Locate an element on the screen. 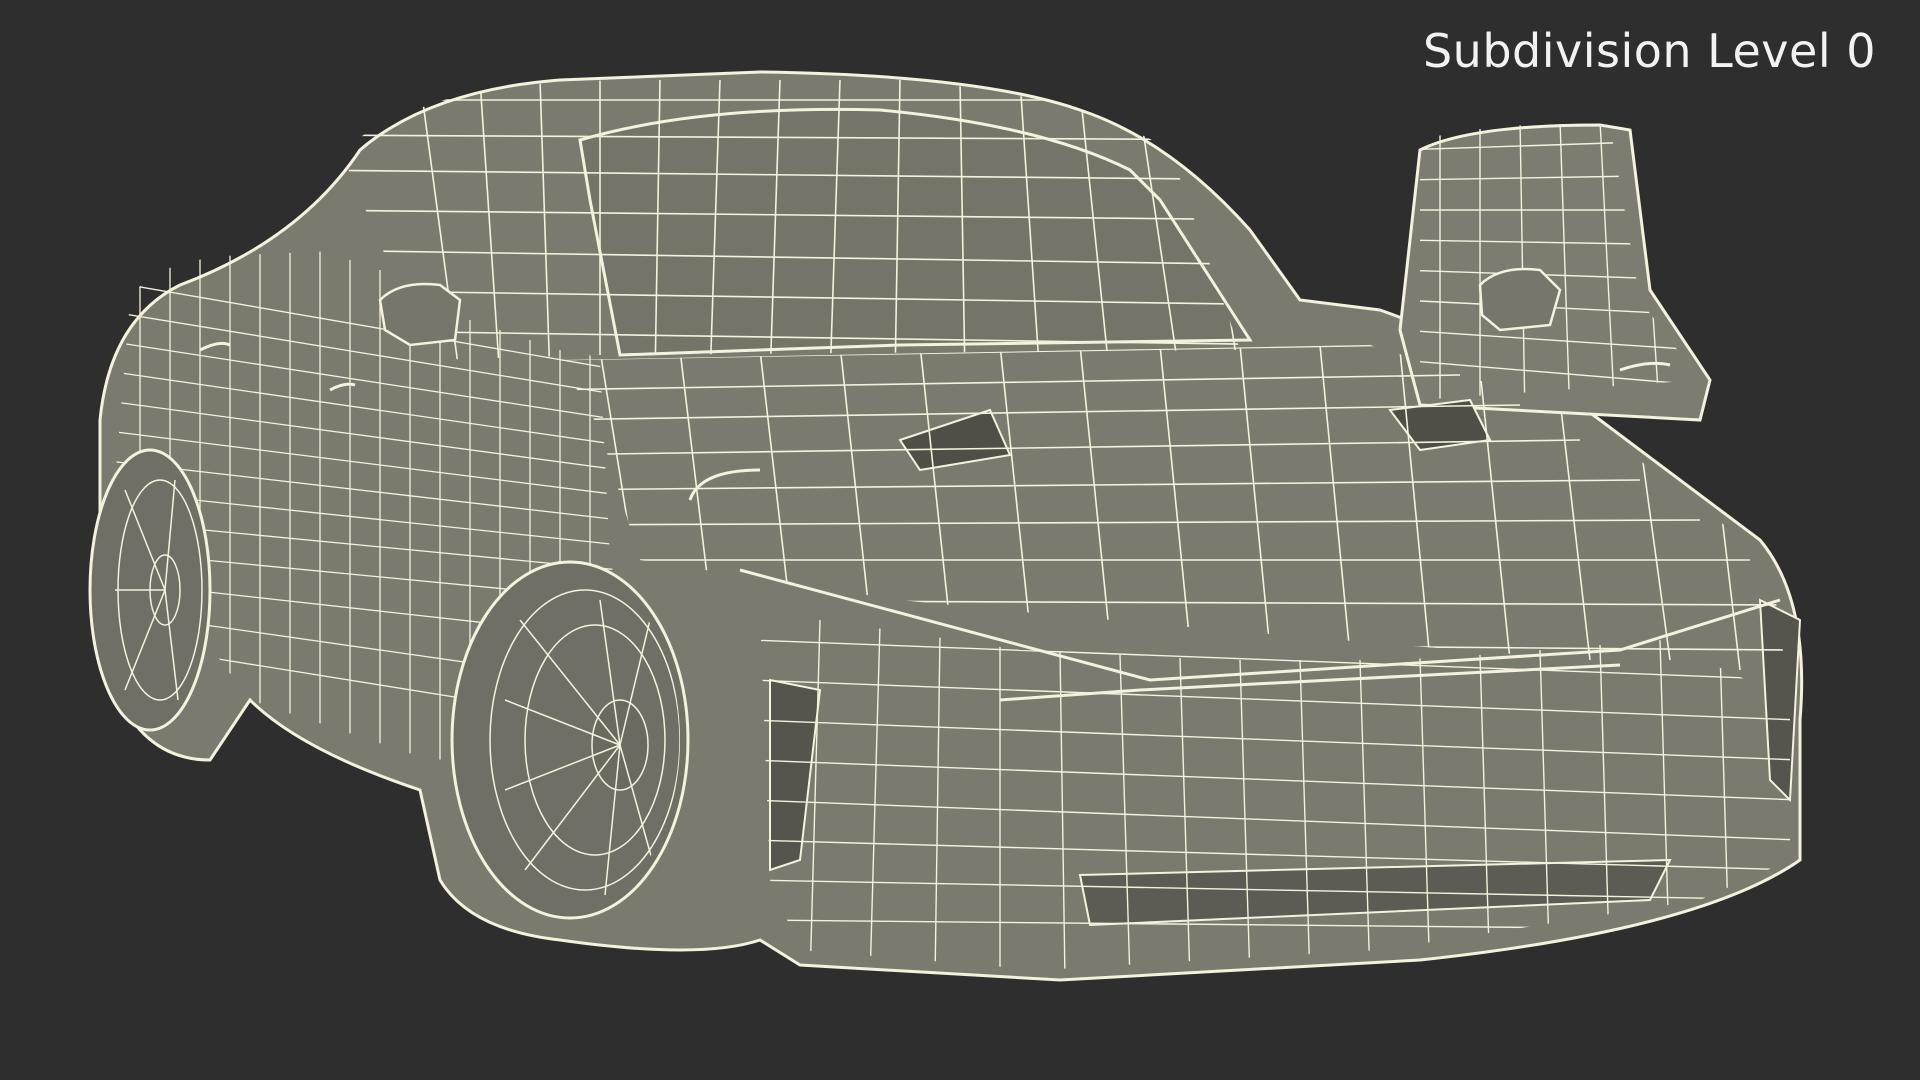 The width and height of the screenshot is (1920, 1080). rear-wheel is located at coordinates (150, 590).